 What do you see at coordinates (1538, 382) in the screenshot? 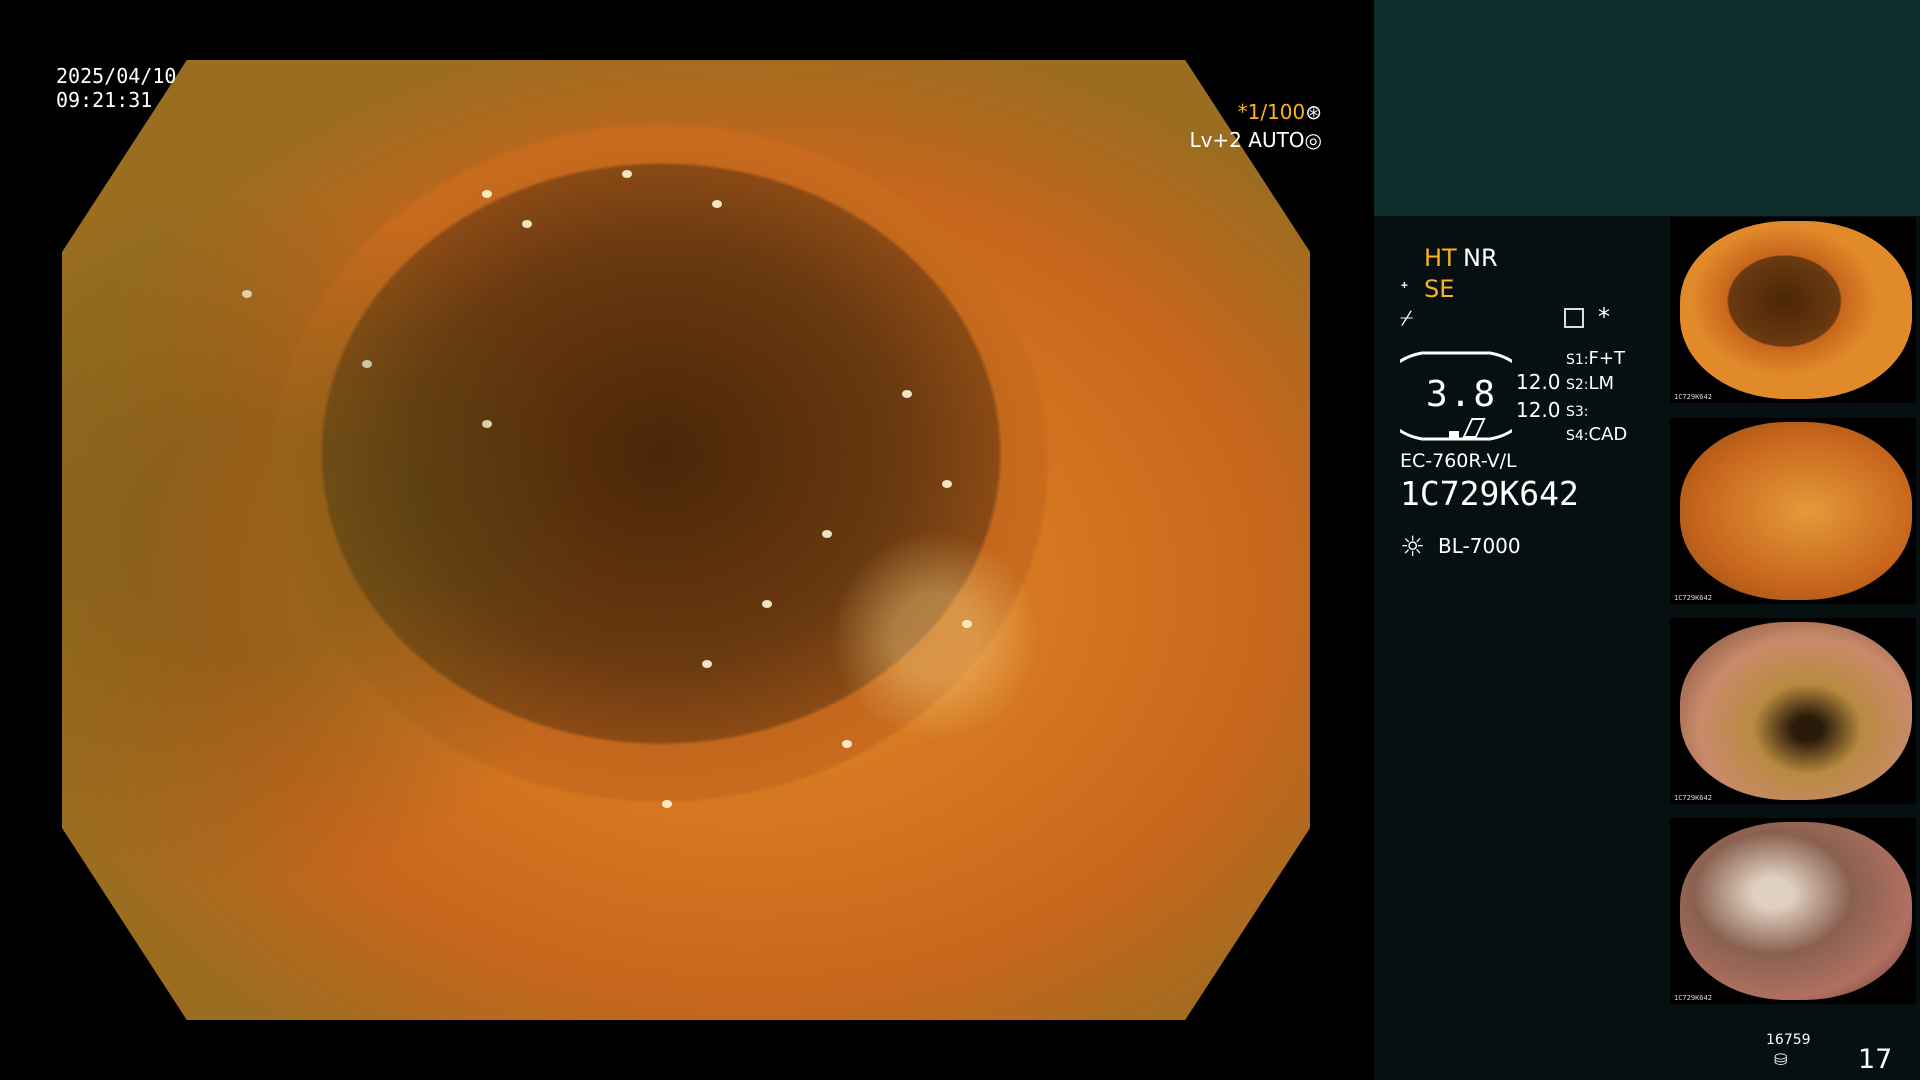
I see `value-a: 12.0` at bounding box center [1538, 382].